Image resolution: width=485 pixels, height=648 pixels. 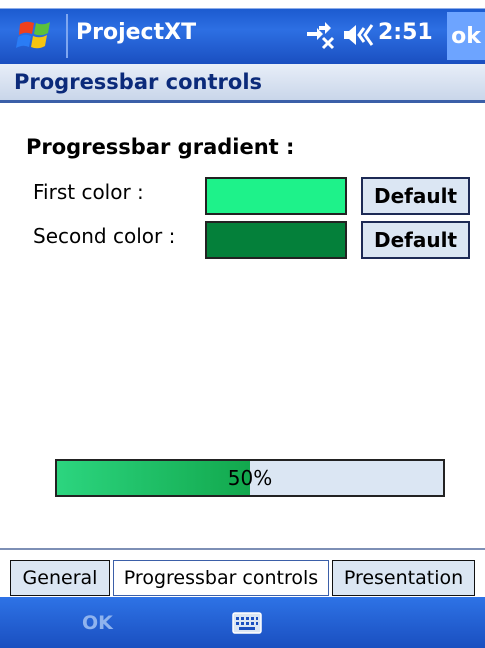 What do you see at coordinates (88, 192) in the screenshot?
I see `first-color-label: First color :` at bounding box center [88, 192].